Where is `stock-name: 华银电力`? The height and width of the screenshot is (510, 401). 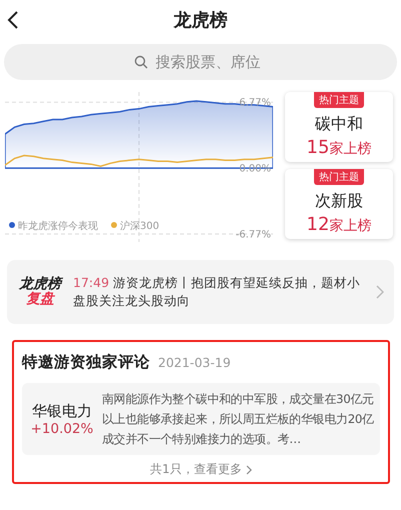 stock-name: 华银电力 is located at coordinates (62, 411).